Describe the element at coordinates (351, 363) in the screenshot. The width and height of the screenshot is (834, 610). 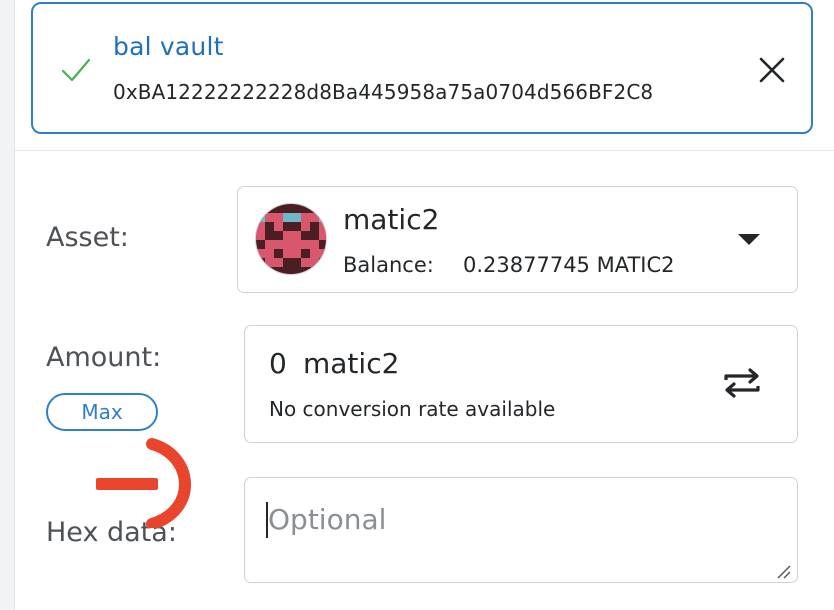
I see `amount-unit: matic2` at that location.